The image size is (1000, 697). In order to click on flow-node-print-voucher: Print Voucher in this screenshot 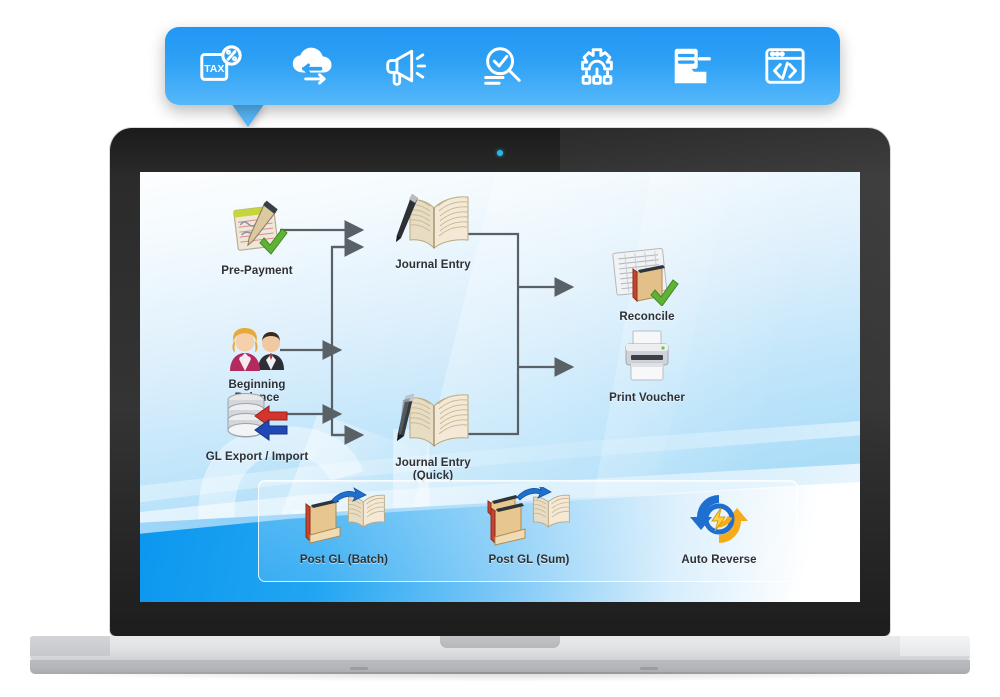, I will do `click(647, 365)`.